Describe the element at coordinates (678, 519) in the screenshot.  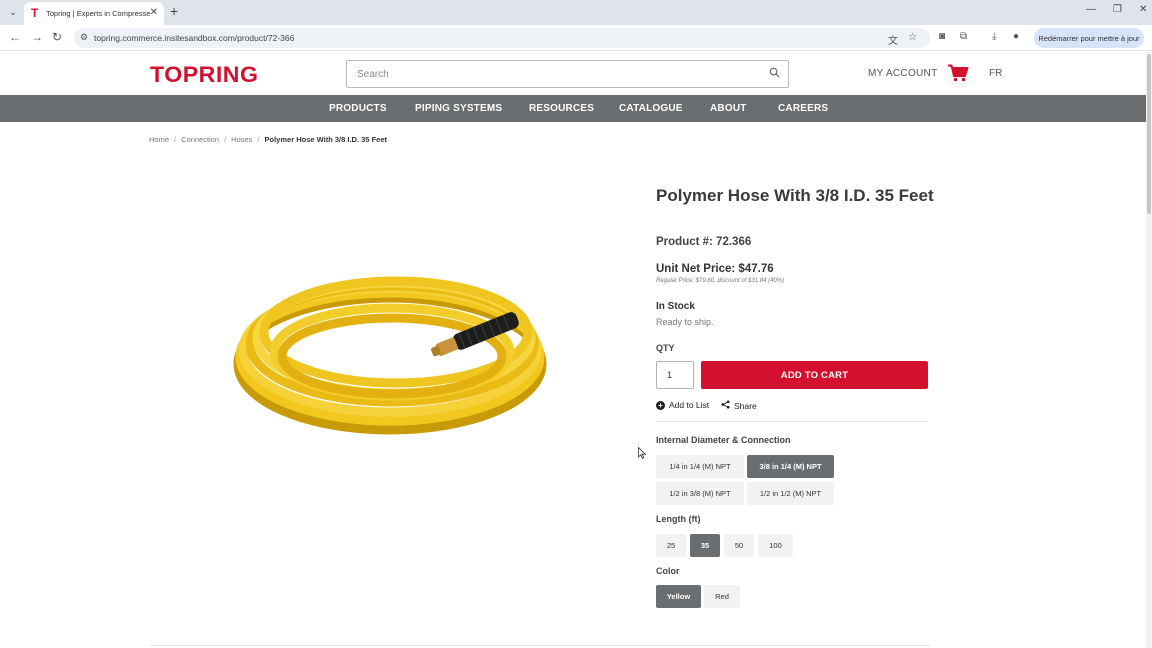
I see `length-label: Length (ft)` at that location.